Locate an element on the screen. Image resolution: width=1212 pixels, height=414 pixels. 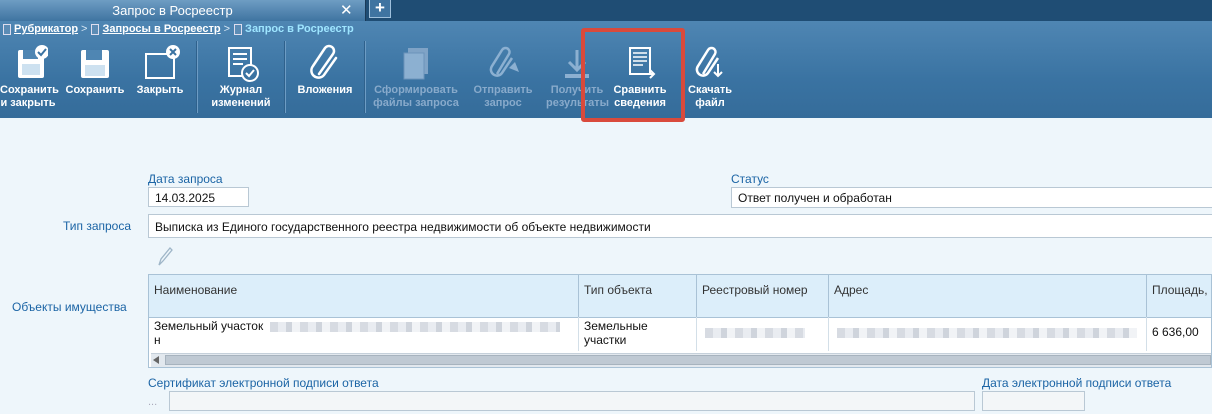
status-label: Статус is located at coordinates (750, 179).